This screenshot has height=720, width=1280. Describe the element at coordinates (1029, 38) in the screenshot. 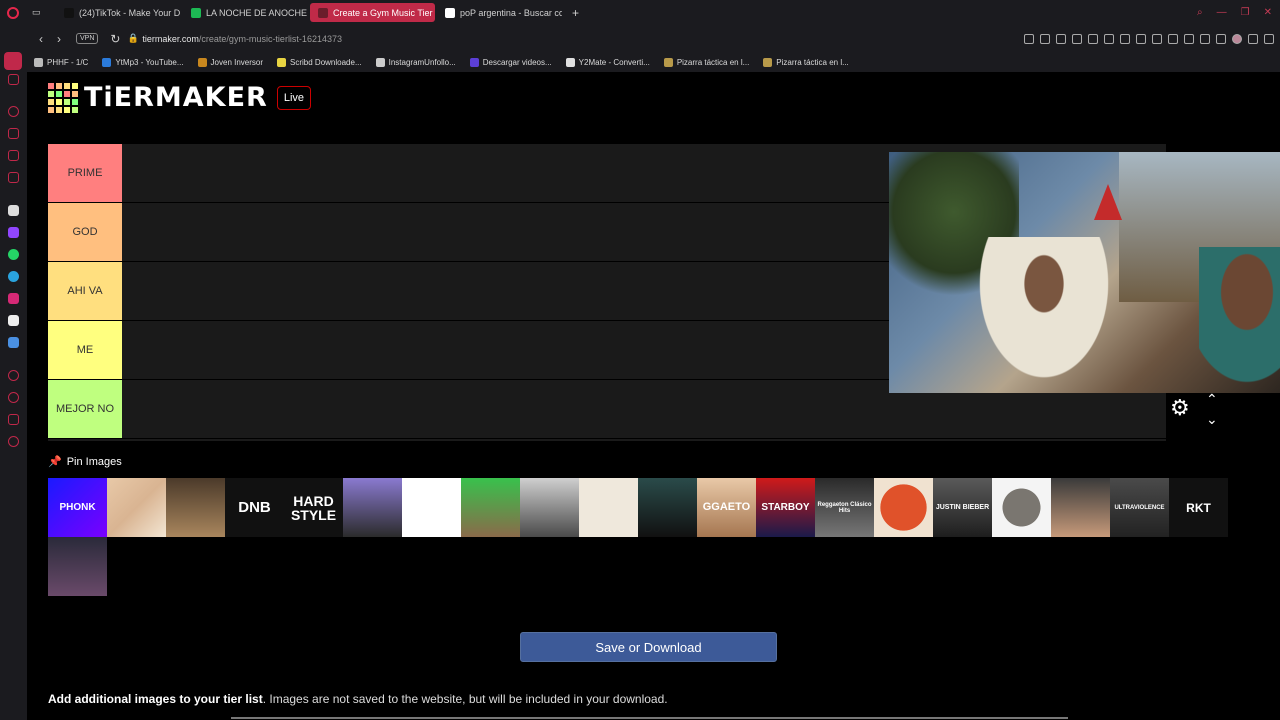

I see `zoom-icon` at that location.